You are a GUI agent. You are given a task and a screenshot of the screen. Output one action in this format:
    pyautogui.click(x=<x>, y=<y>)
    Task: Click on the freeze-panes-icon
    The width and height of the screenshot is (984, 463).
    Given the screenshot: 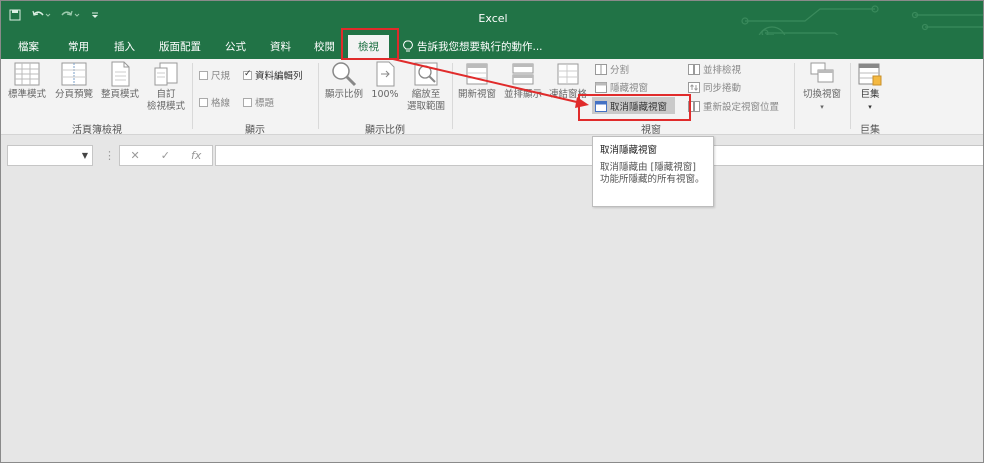 What is the action you would take?
    pyautogui.click(x=568, y=74)
    